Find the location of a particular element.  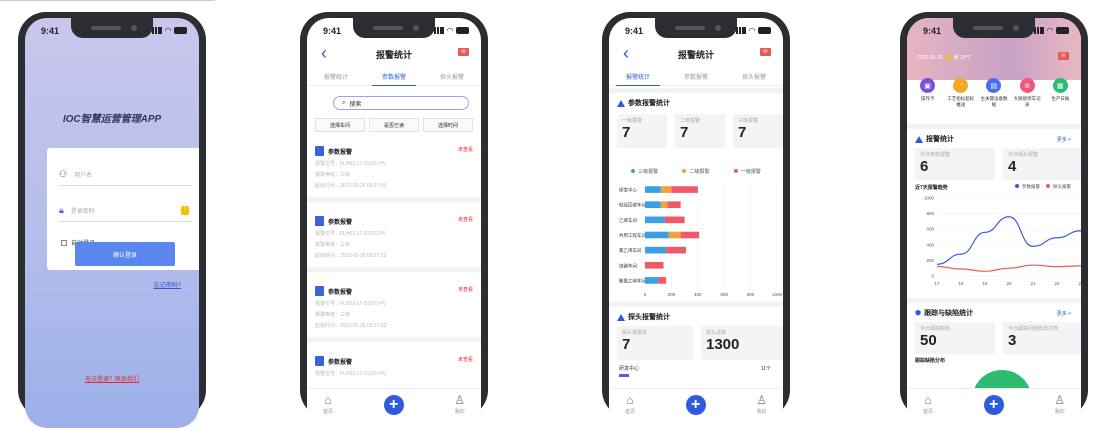

filter-time: 选择时间 is located at coordinates (448, 125).